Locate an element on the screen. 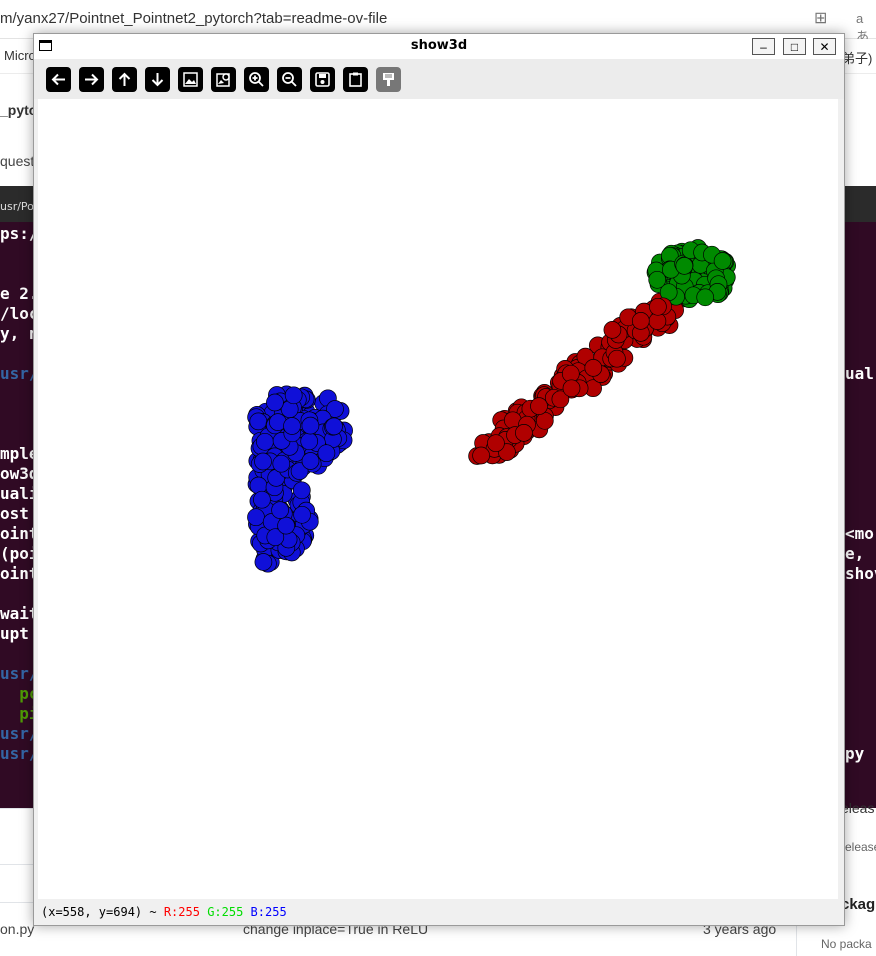 This screenshot has width=876, height=956. back-icon is located at coordinates (58, 79).